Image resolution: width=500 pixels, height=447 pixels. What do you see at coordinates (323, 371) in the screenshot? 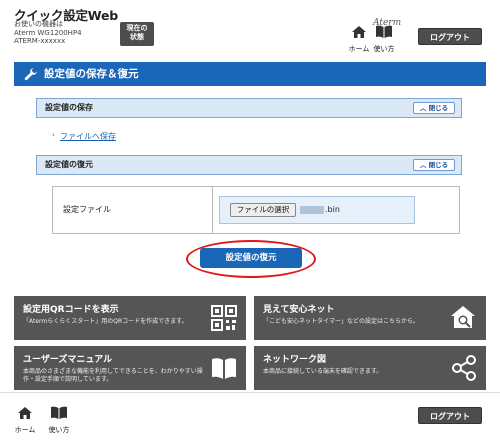
I see `network-tile-desc: 本商品に接続している端末を確認できます。` at bounding box center [323, 371].